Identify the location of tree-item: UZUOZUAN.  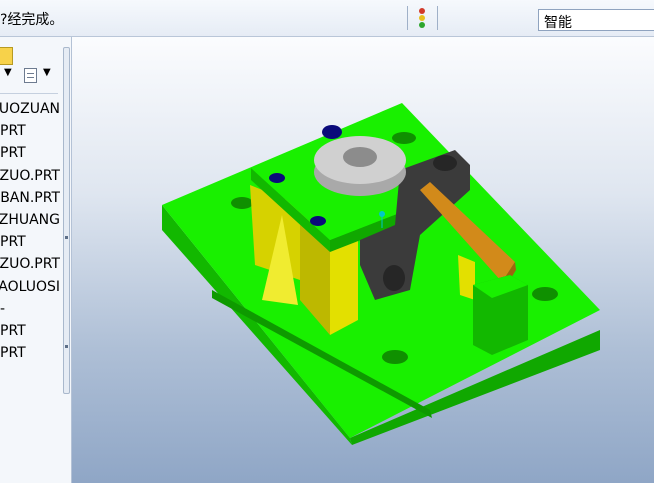
(30, 109).